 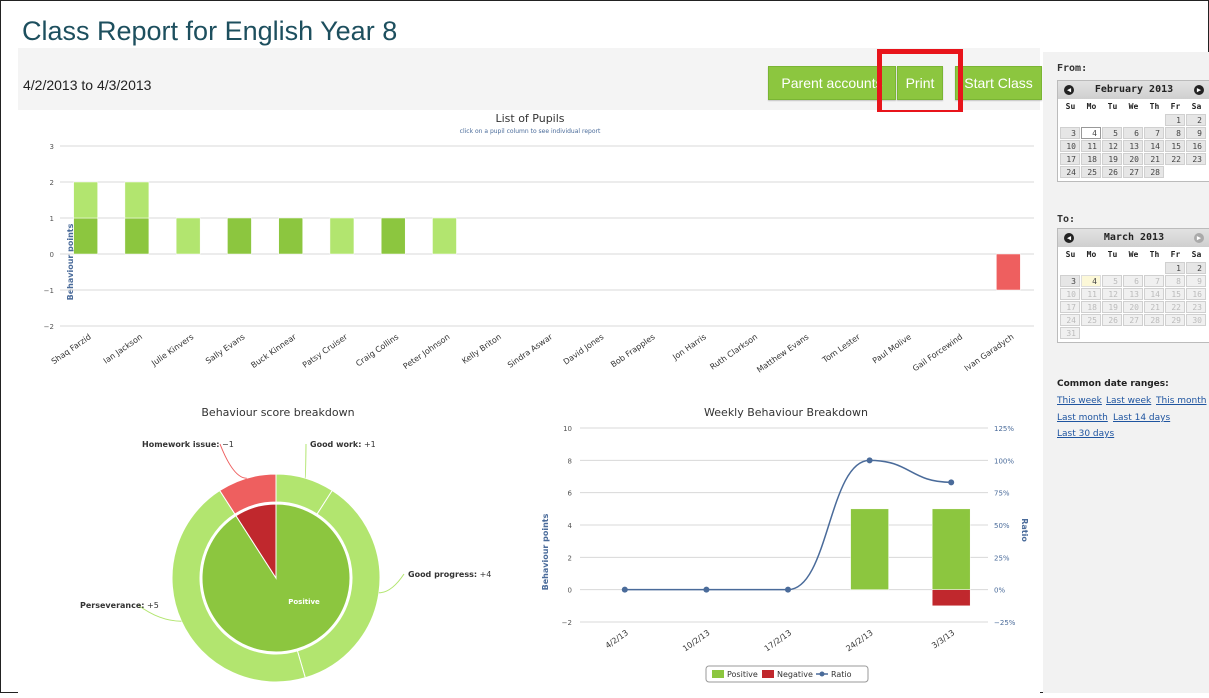 I want to click on pupil-name-label: Patsy Cruiser, so click(x=325, y=351).